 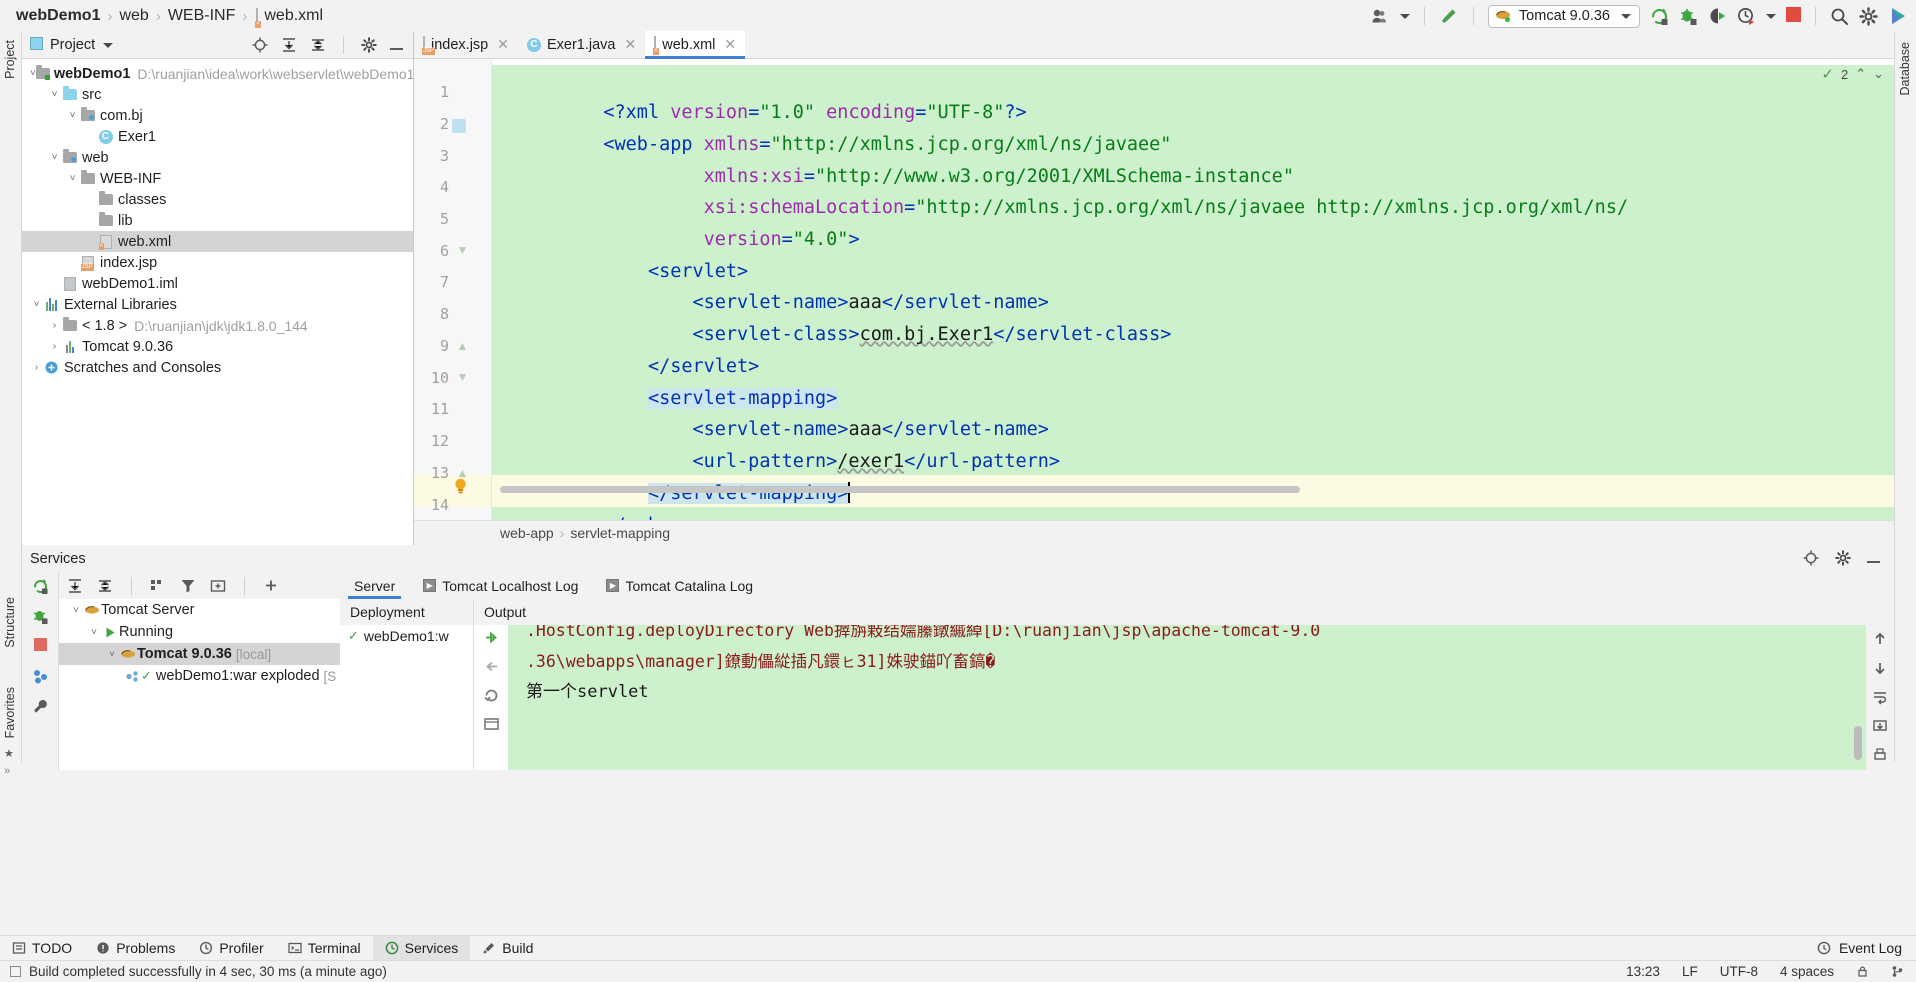 What do you see at coordinates (1746, 16) in the screenshot?
I see `profiler-icon` at bounding box center [1746, 16].